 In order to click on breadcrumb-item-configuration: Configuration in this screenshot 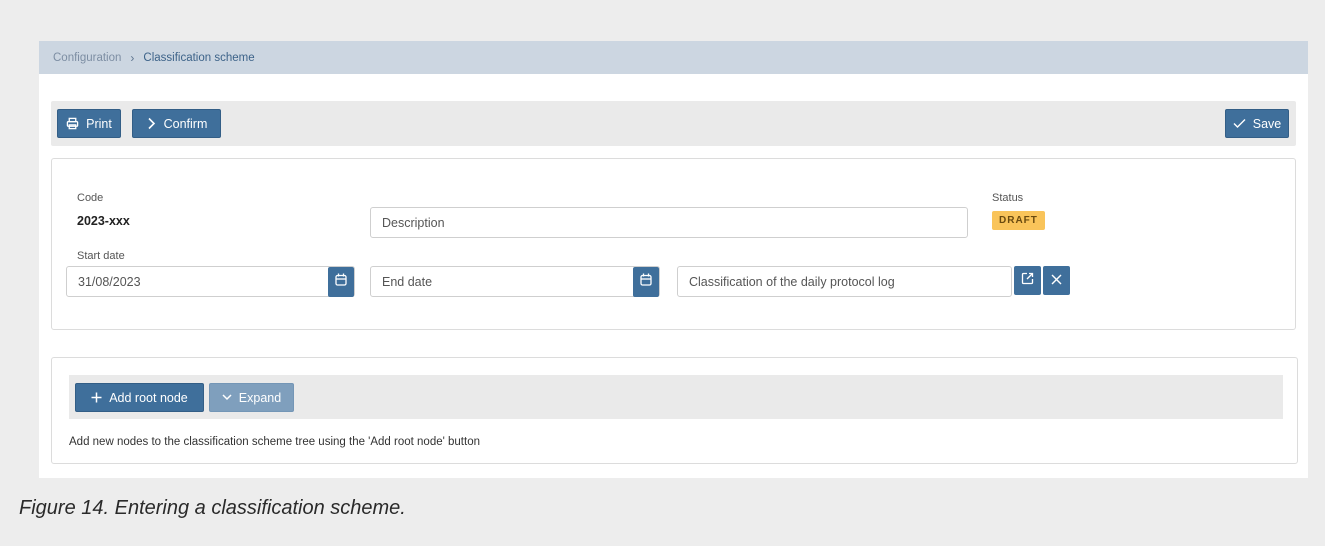, I will do `click(87, 58)`.